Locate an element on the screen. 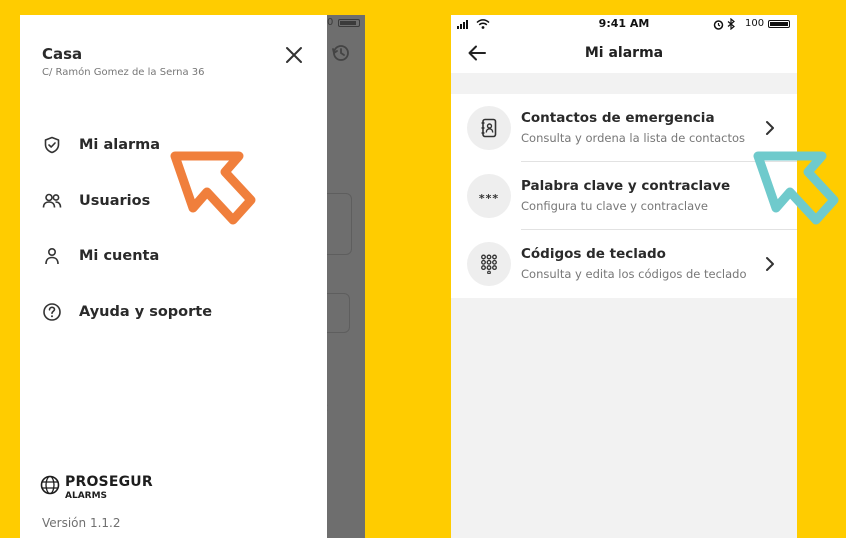 The height and width of the screenshot is (538, 846). keypad-icon is located at coordinates (489, 264).